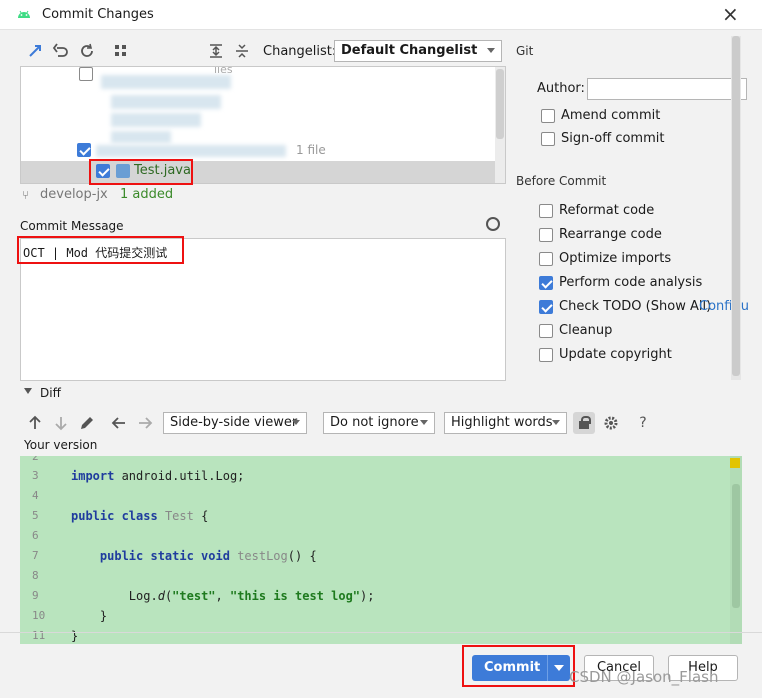  What do you see at coordinates (409, 50) in the screenshot?
I see `changelist-value: Default Changelist` at bounding box center [409, 50].